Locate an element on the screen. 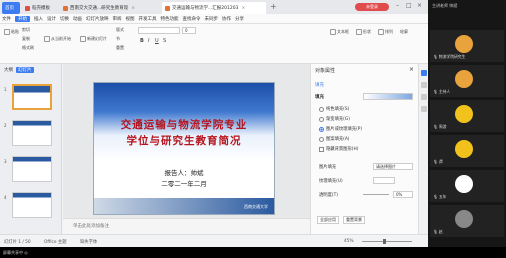 This screenshot has width=506, height=258. arrange-button: 排列 is located at coordinates (385, 32).